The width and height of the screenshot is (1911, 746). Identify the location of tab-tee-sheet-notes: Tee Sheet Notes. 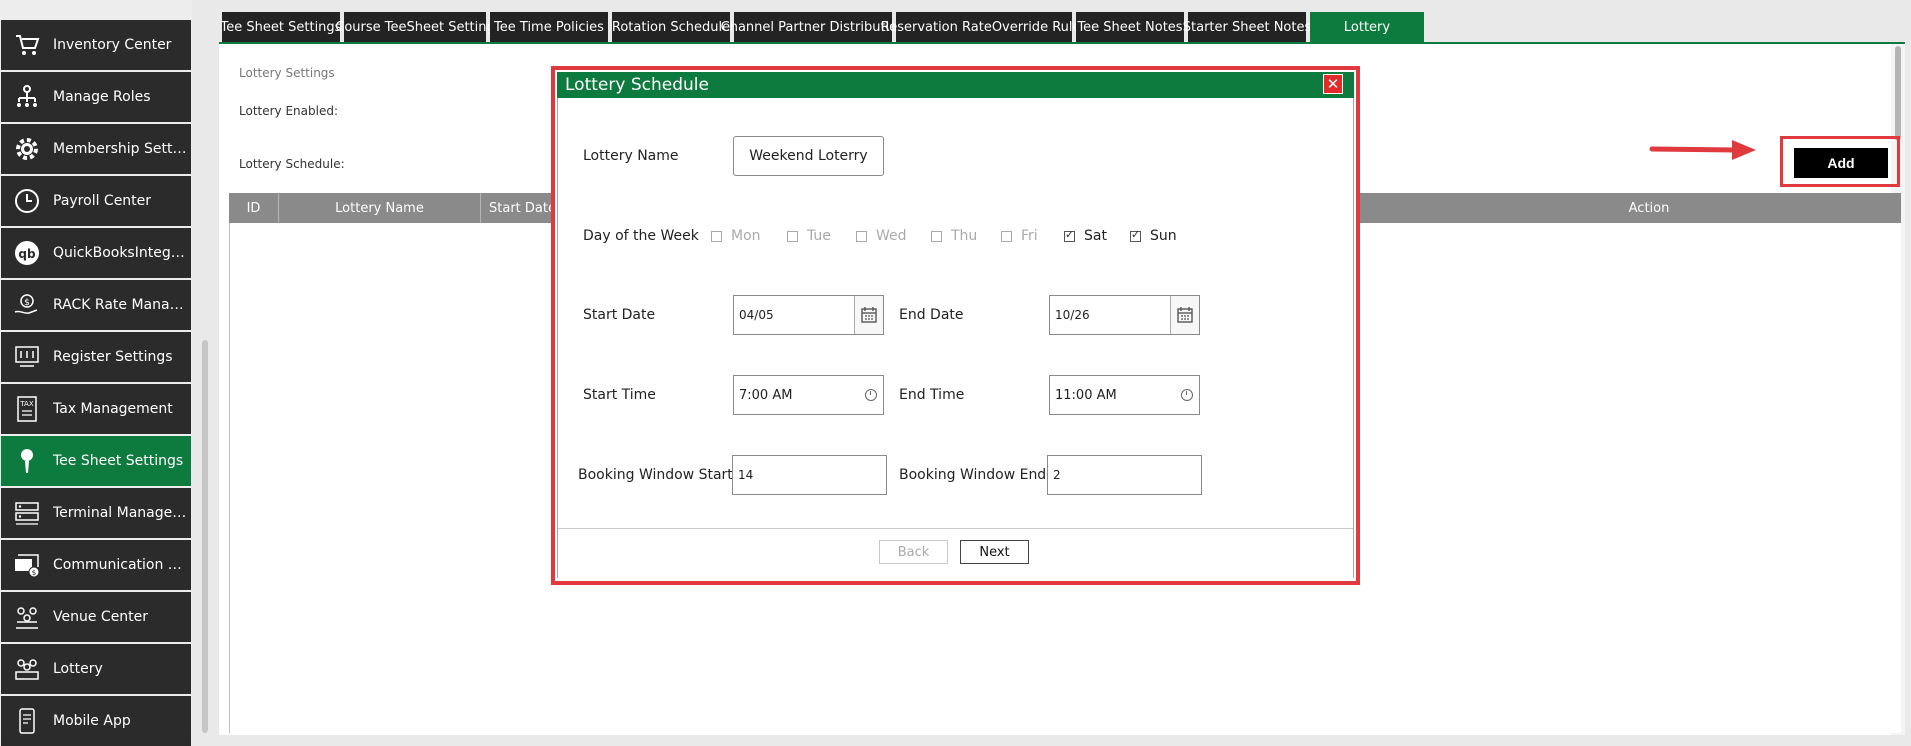
(1130, 27).